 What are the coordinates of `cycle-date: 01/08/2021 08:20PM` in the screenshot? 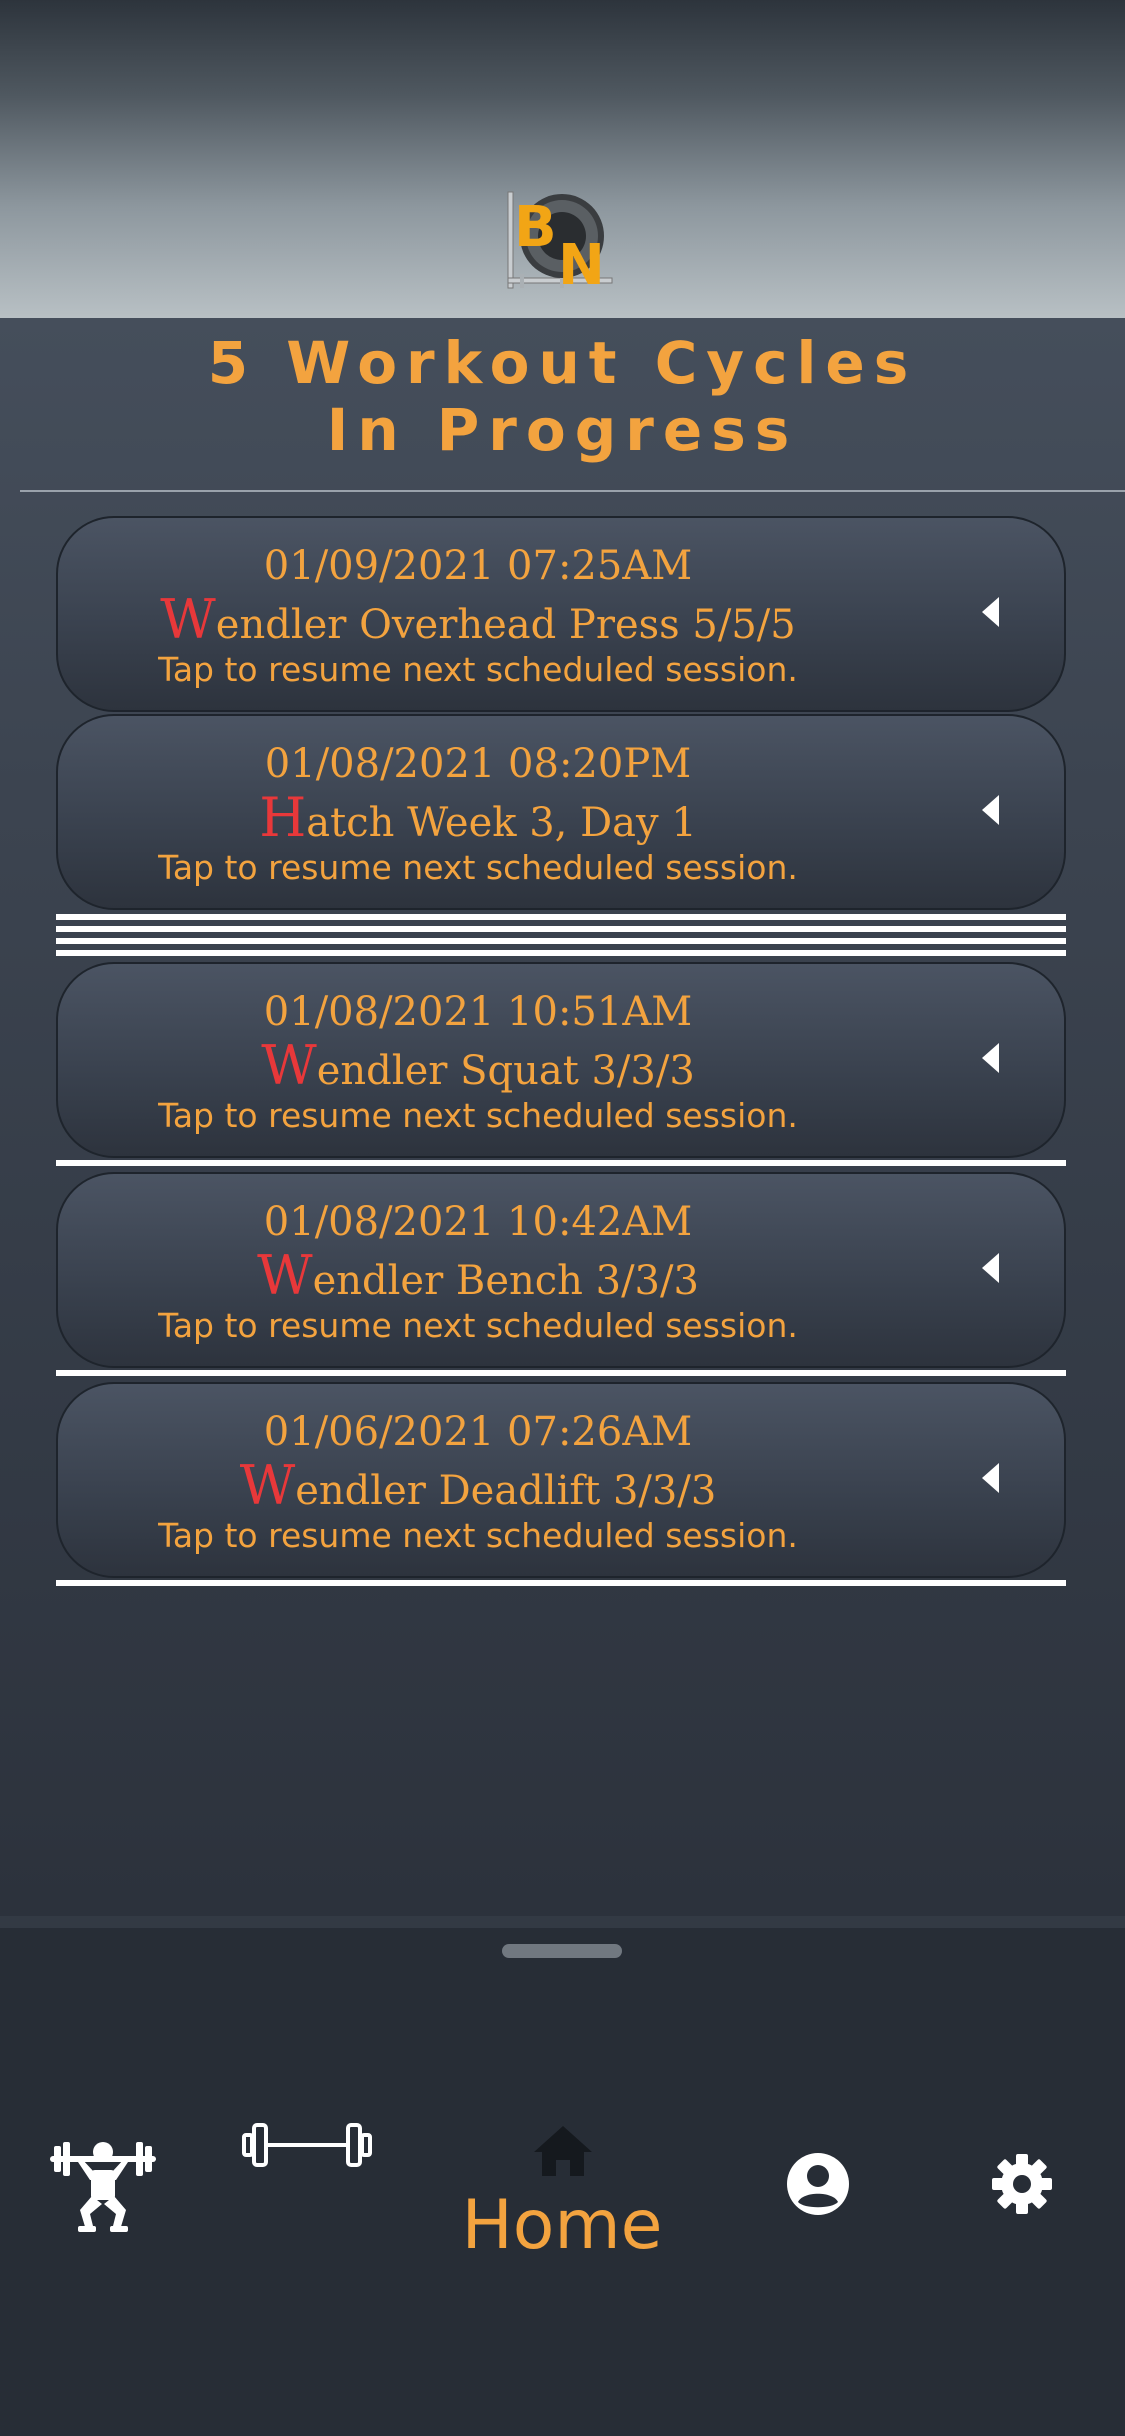 It's located at (478, 764).